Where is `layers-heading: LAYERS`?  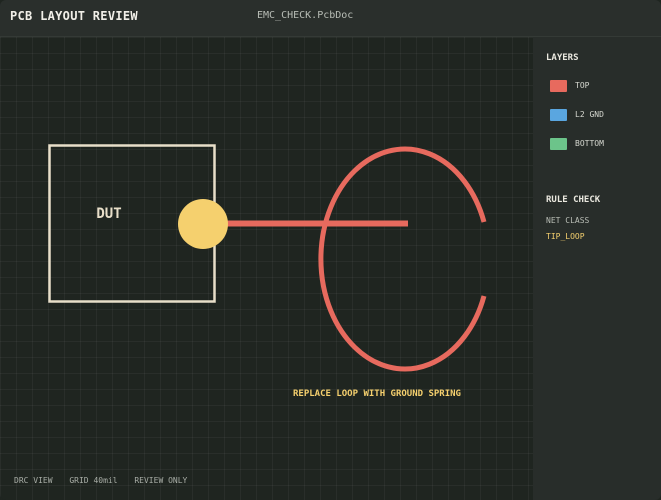 layers-heading: LAYERS is located at coordinates (562, 58).